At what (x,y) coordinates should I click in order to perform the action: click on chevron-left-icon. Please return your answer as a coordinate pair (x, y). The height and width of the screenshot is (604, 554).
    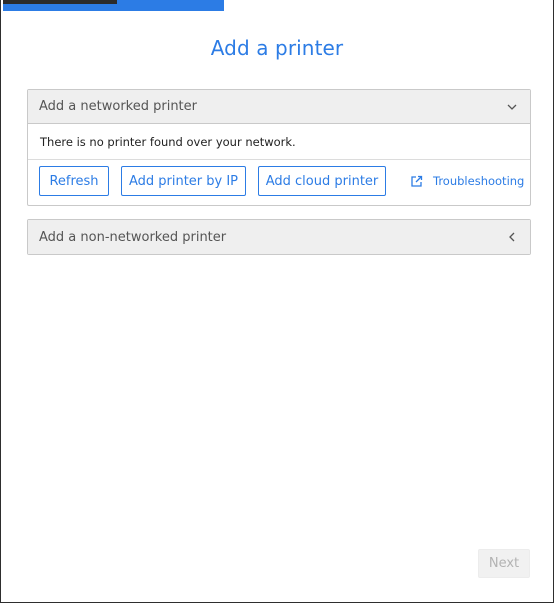
    Looking at the image, I should click on (512, 237).